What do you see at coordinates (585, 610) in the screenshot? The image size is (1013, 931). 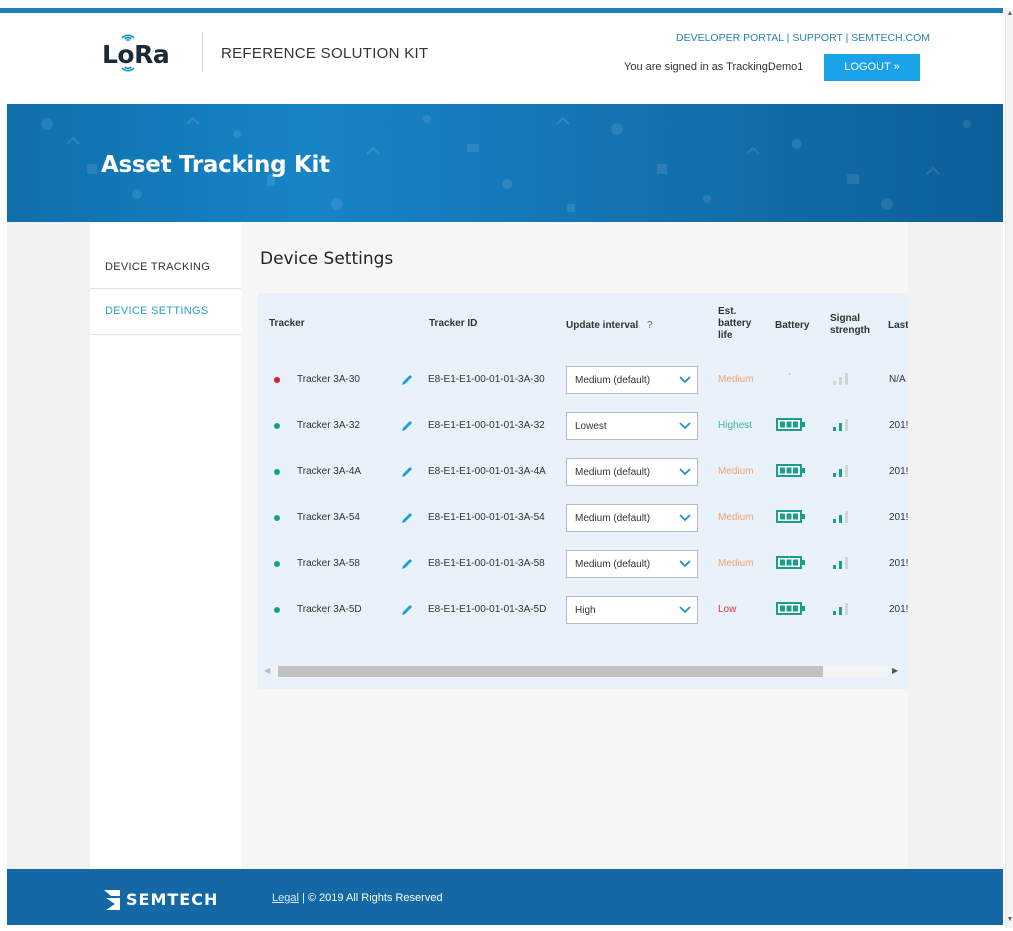 I see `select-value: High` at bounding box center [585, 610].